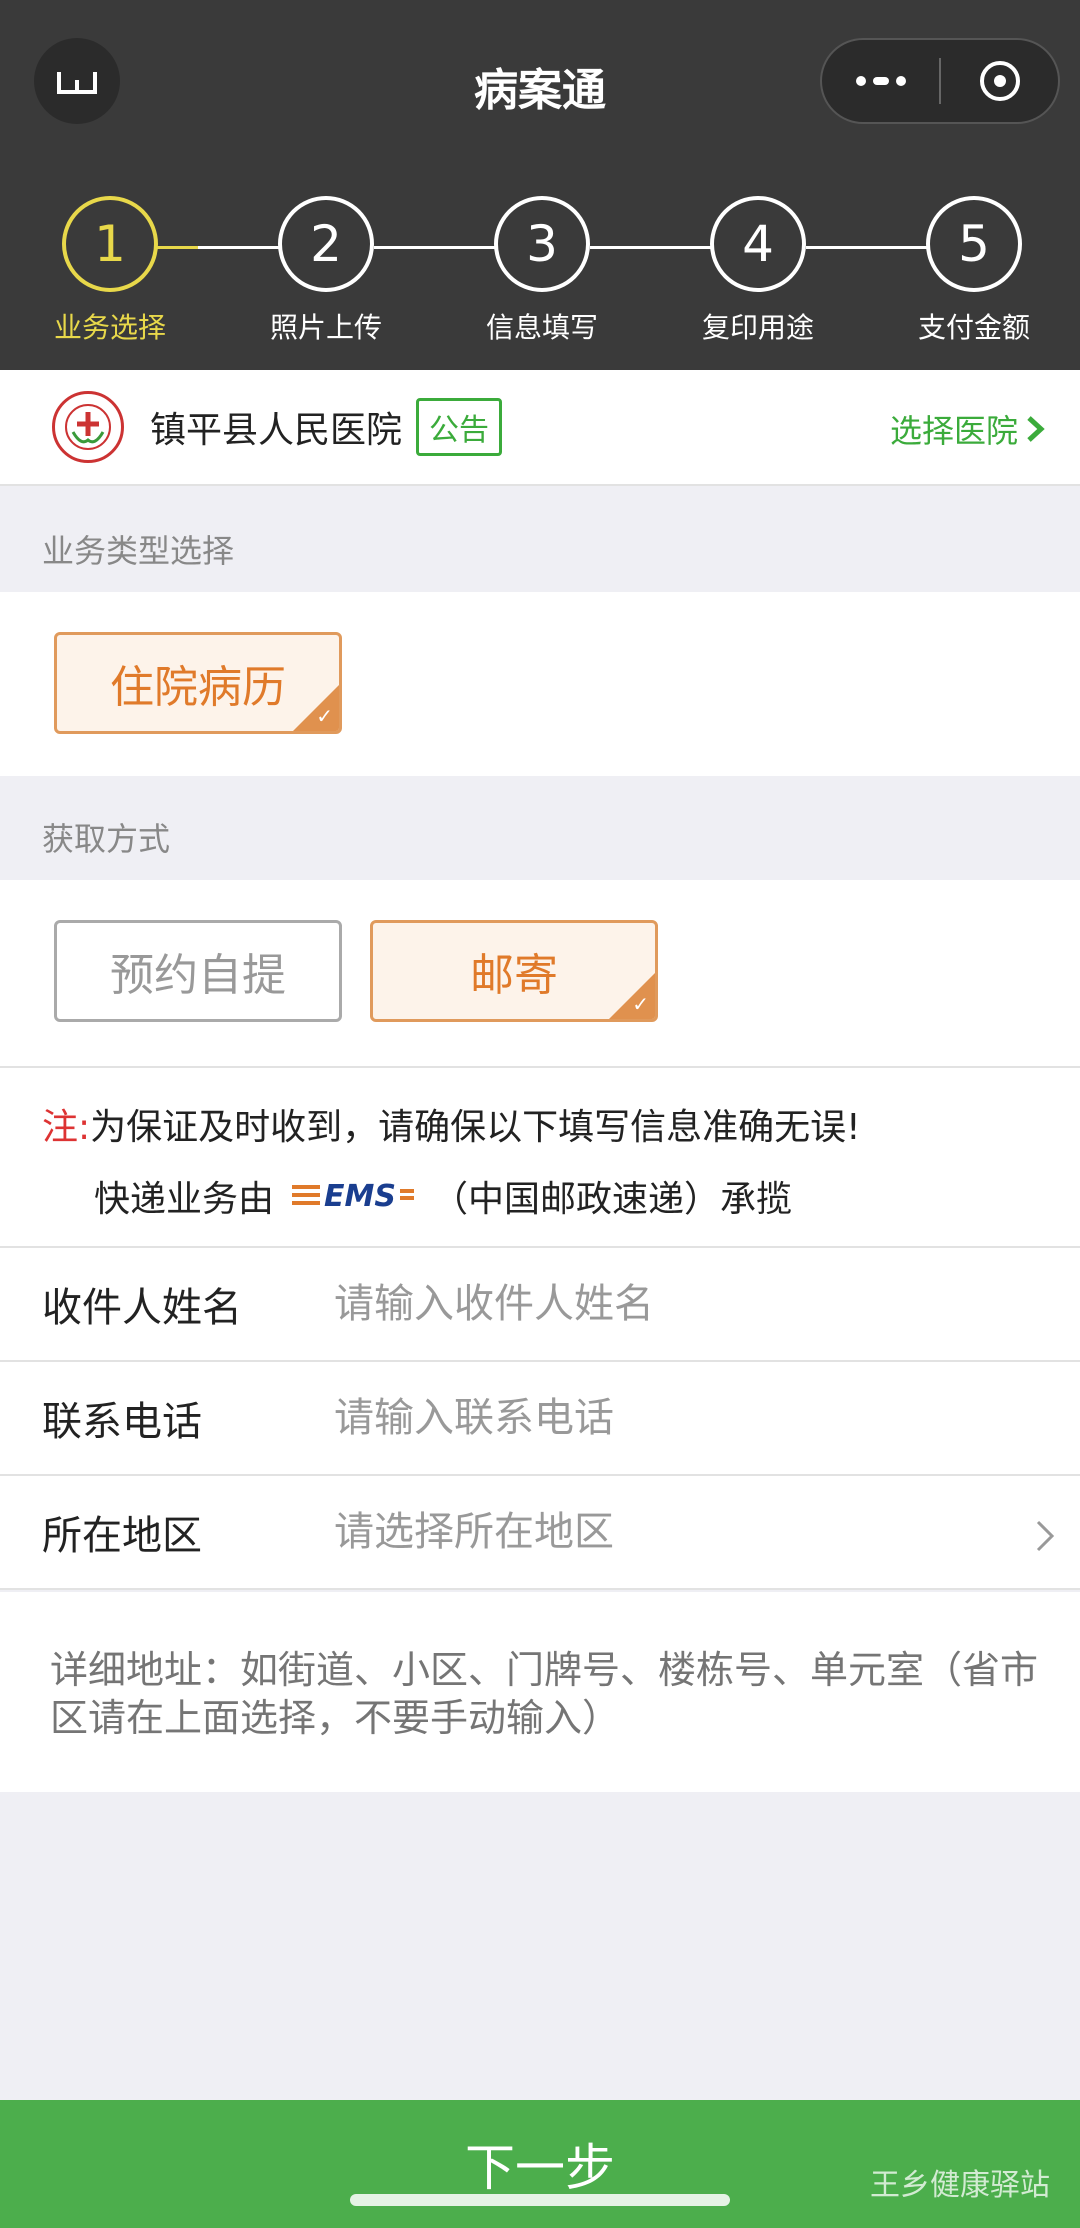 The width and height of the screenshot is (1080, 2228). I want to click on home-indicator, so click(540, 2200).